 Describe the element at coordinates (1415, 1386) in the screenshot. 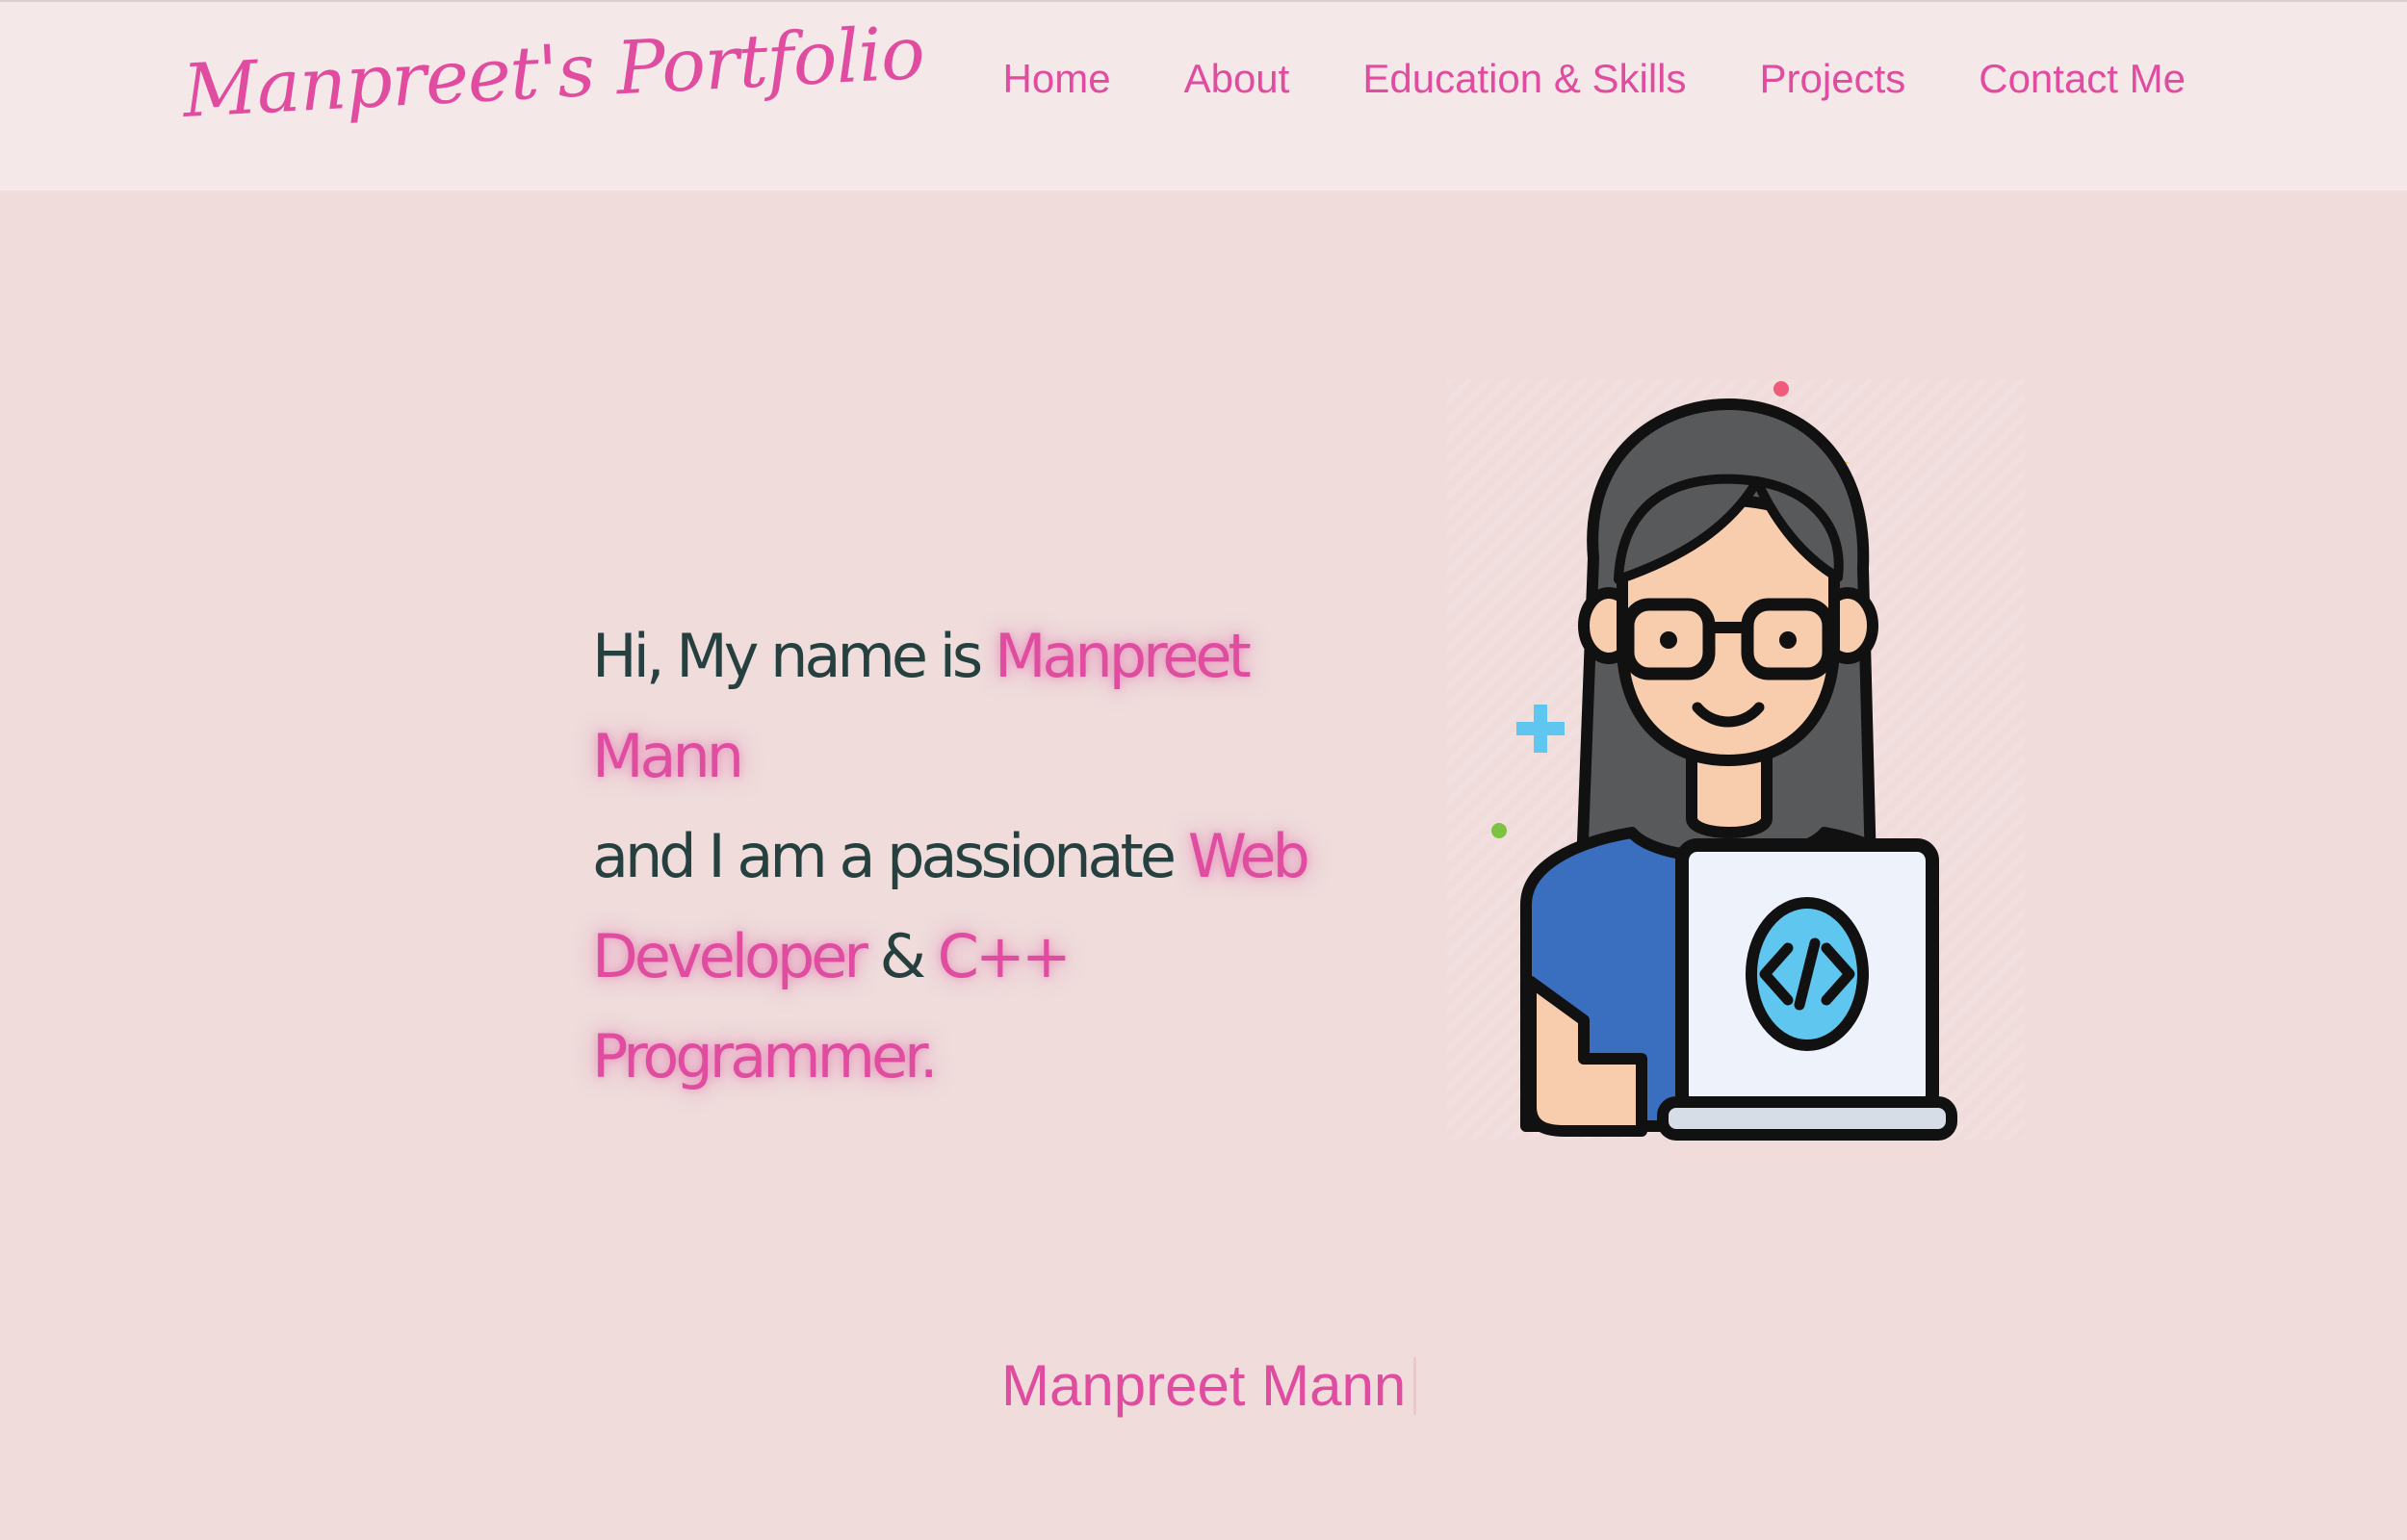

I see `typing-cursor` at that location.